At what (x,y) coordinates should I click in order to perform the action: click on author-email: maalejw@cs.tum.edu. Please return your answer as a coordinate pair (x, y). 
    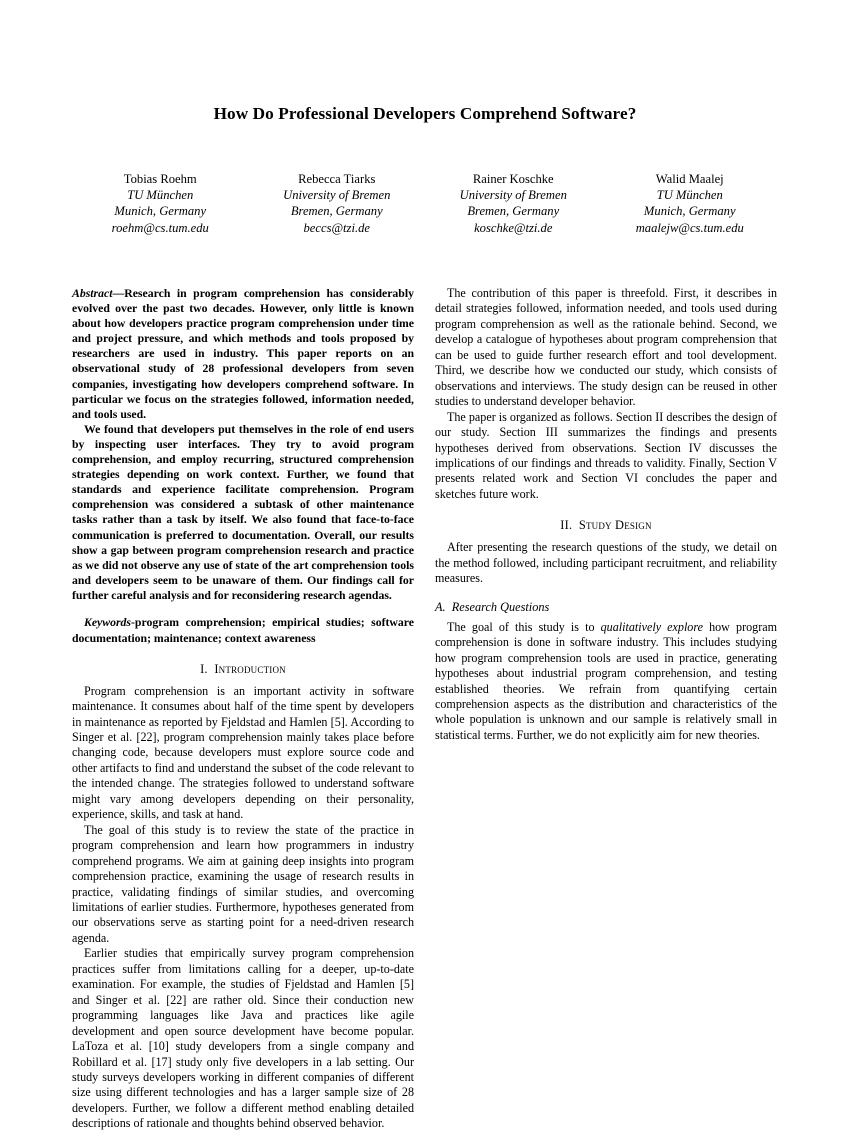
    Looking at the image, I should click on (689, 227).